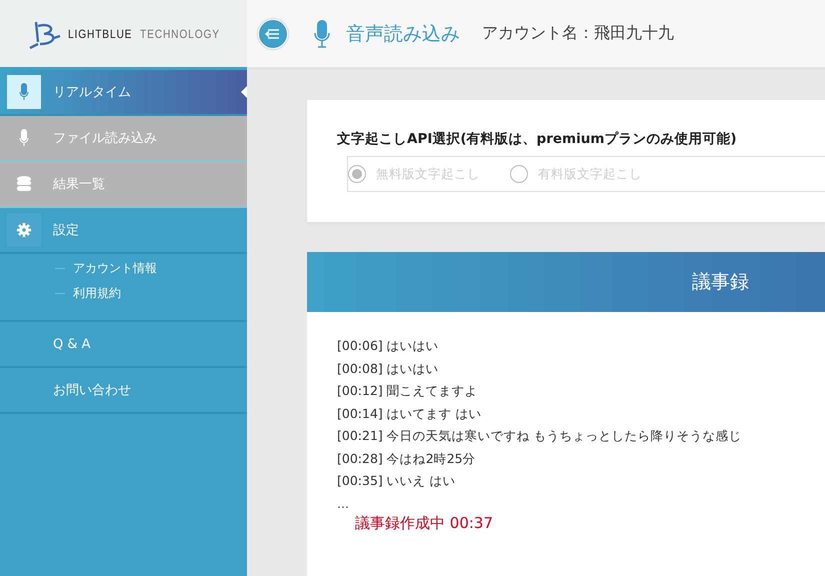 The height and width of the screenshot is (576, 825). I want to click on sidebar-item: 設定, so click(123, 231).